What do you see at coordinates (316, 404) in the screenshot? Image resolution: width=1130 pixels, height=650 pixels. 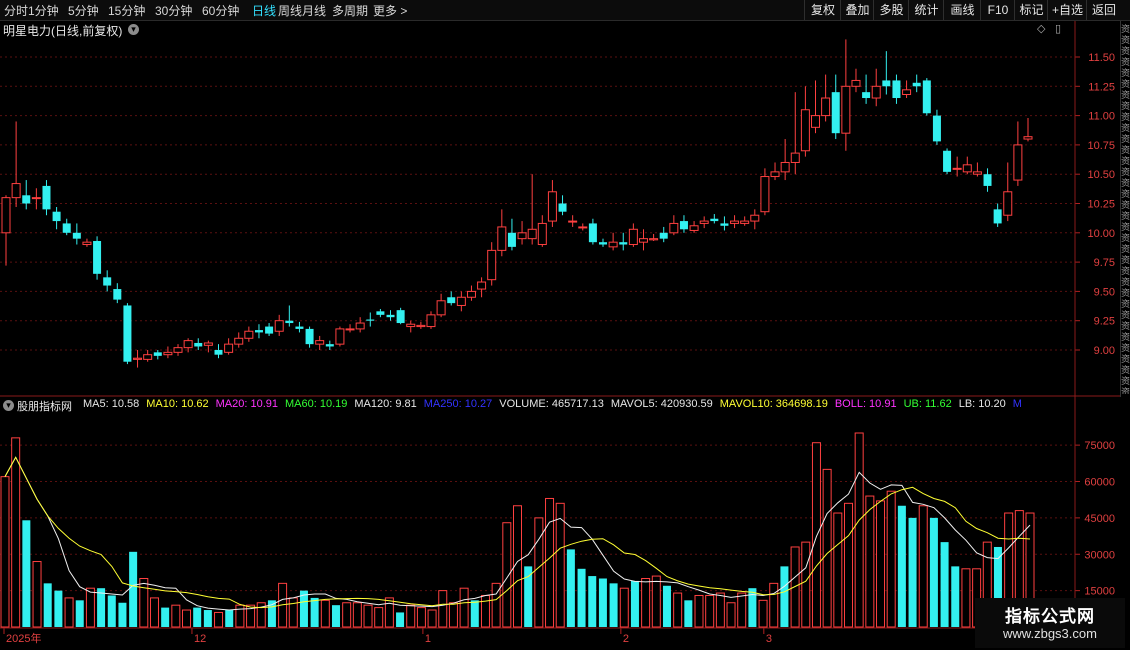 I see `indicator-value-3: MA60: 10.19` at bounding box center [316, 404].